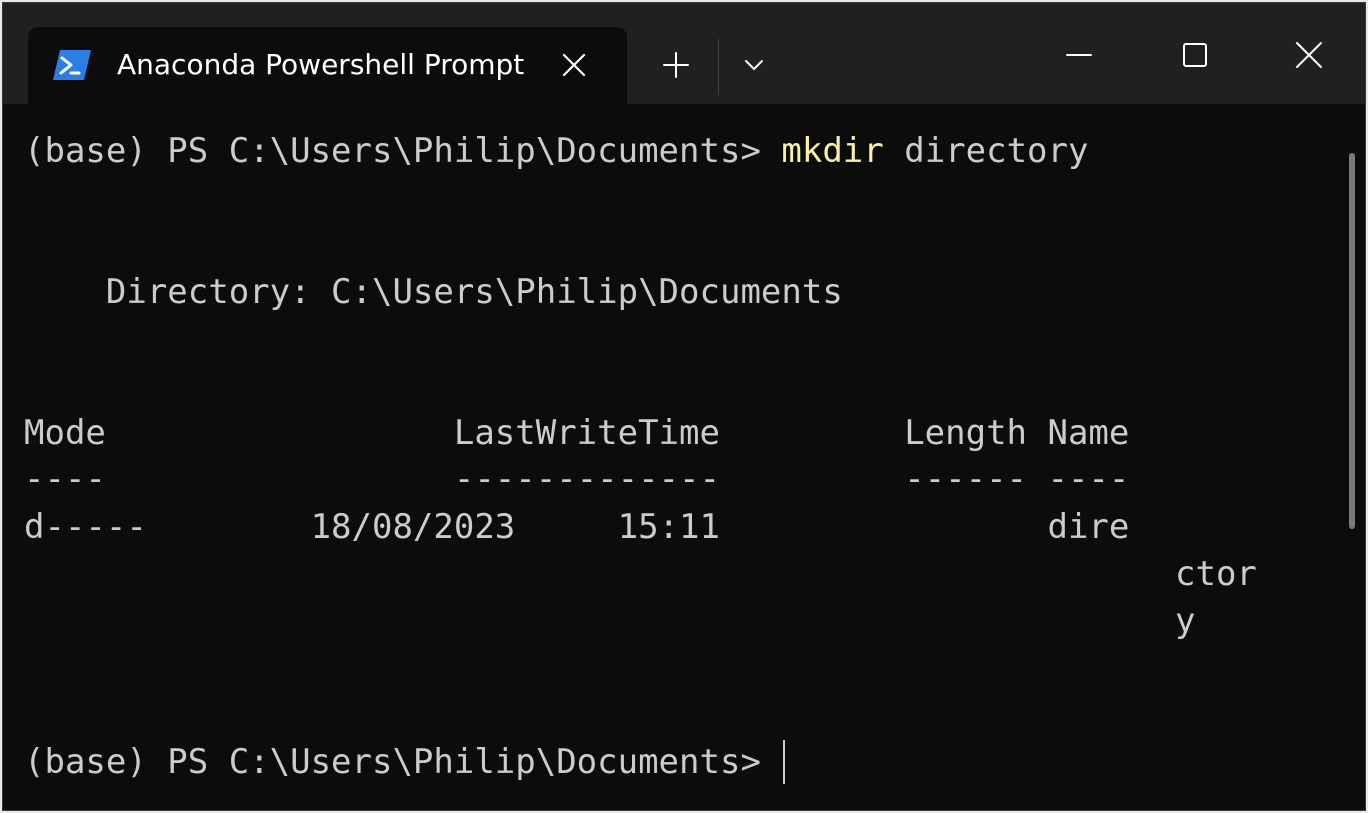 This screenshot has height=813, width=1368. What do you see at coordinates (832, 151) in the screenshot?
I see `command-name: mkdir` at bounding box center [832, 151].